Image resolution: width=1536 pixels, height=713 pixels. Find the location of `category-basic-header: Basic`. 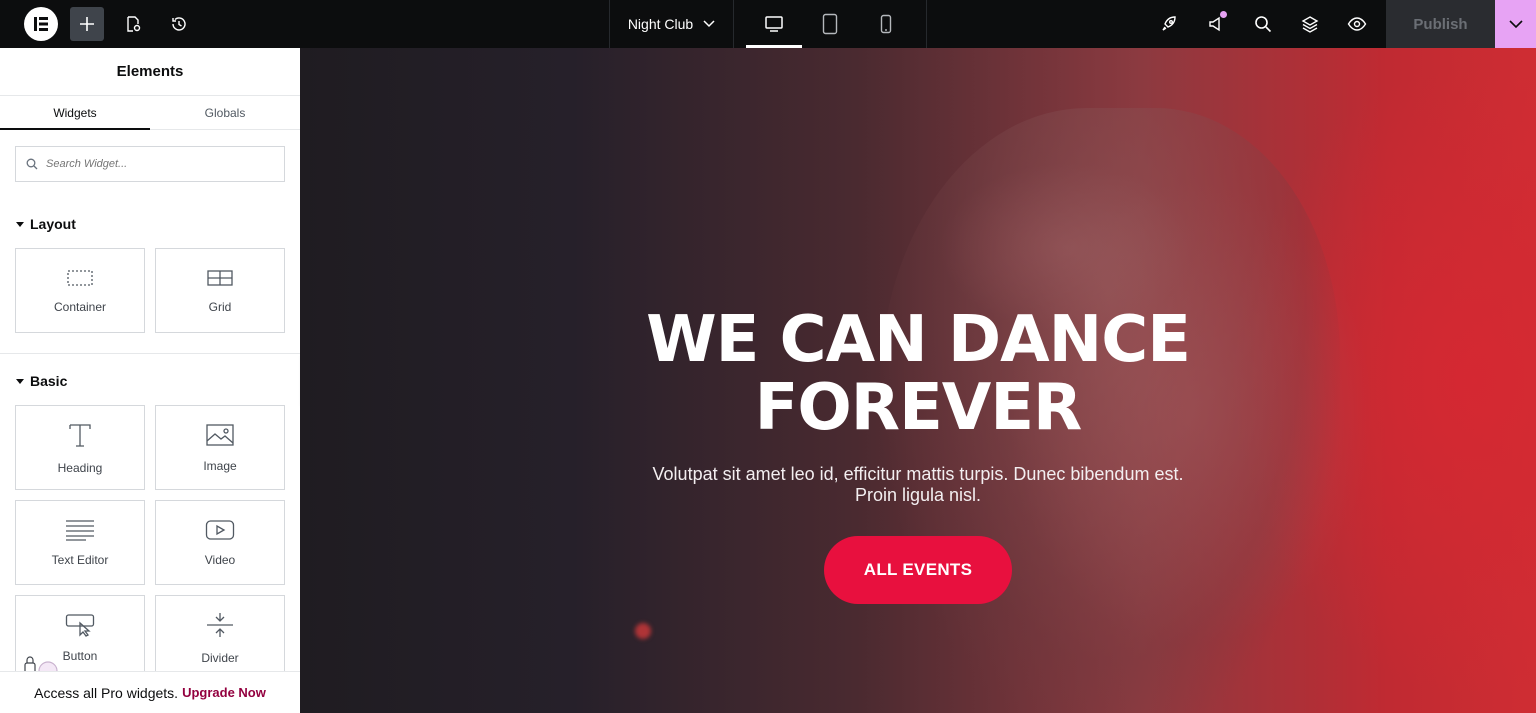

category-basic-header: Basic is located at coordinates (150, 381).